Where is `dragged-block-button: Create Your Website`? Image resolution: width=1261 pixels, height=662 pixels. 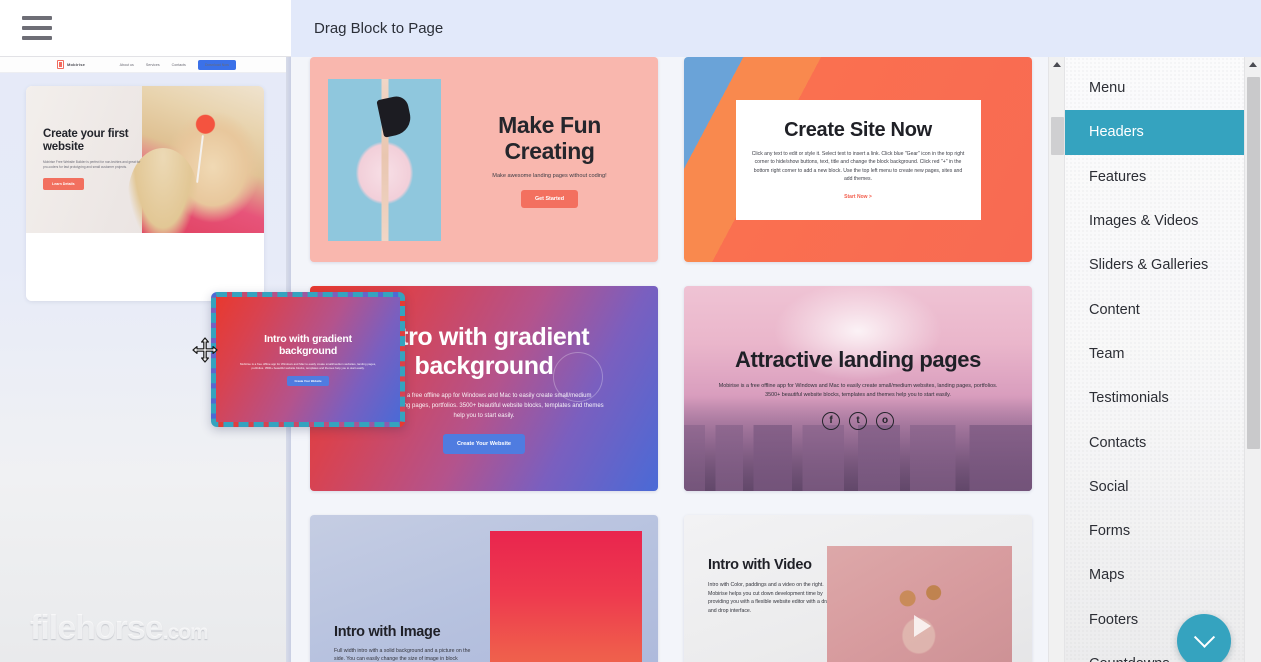
dragged-block-button: Create Your Website is located at coordinates (308, 381).